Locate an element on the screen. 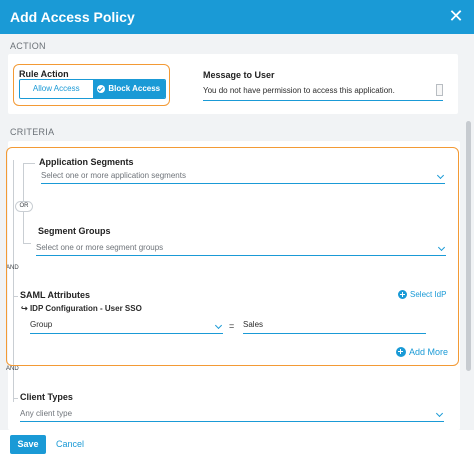 The width and height of the screenshot is (474, 460). equals-operator: = is located at coordinates (232, 326).